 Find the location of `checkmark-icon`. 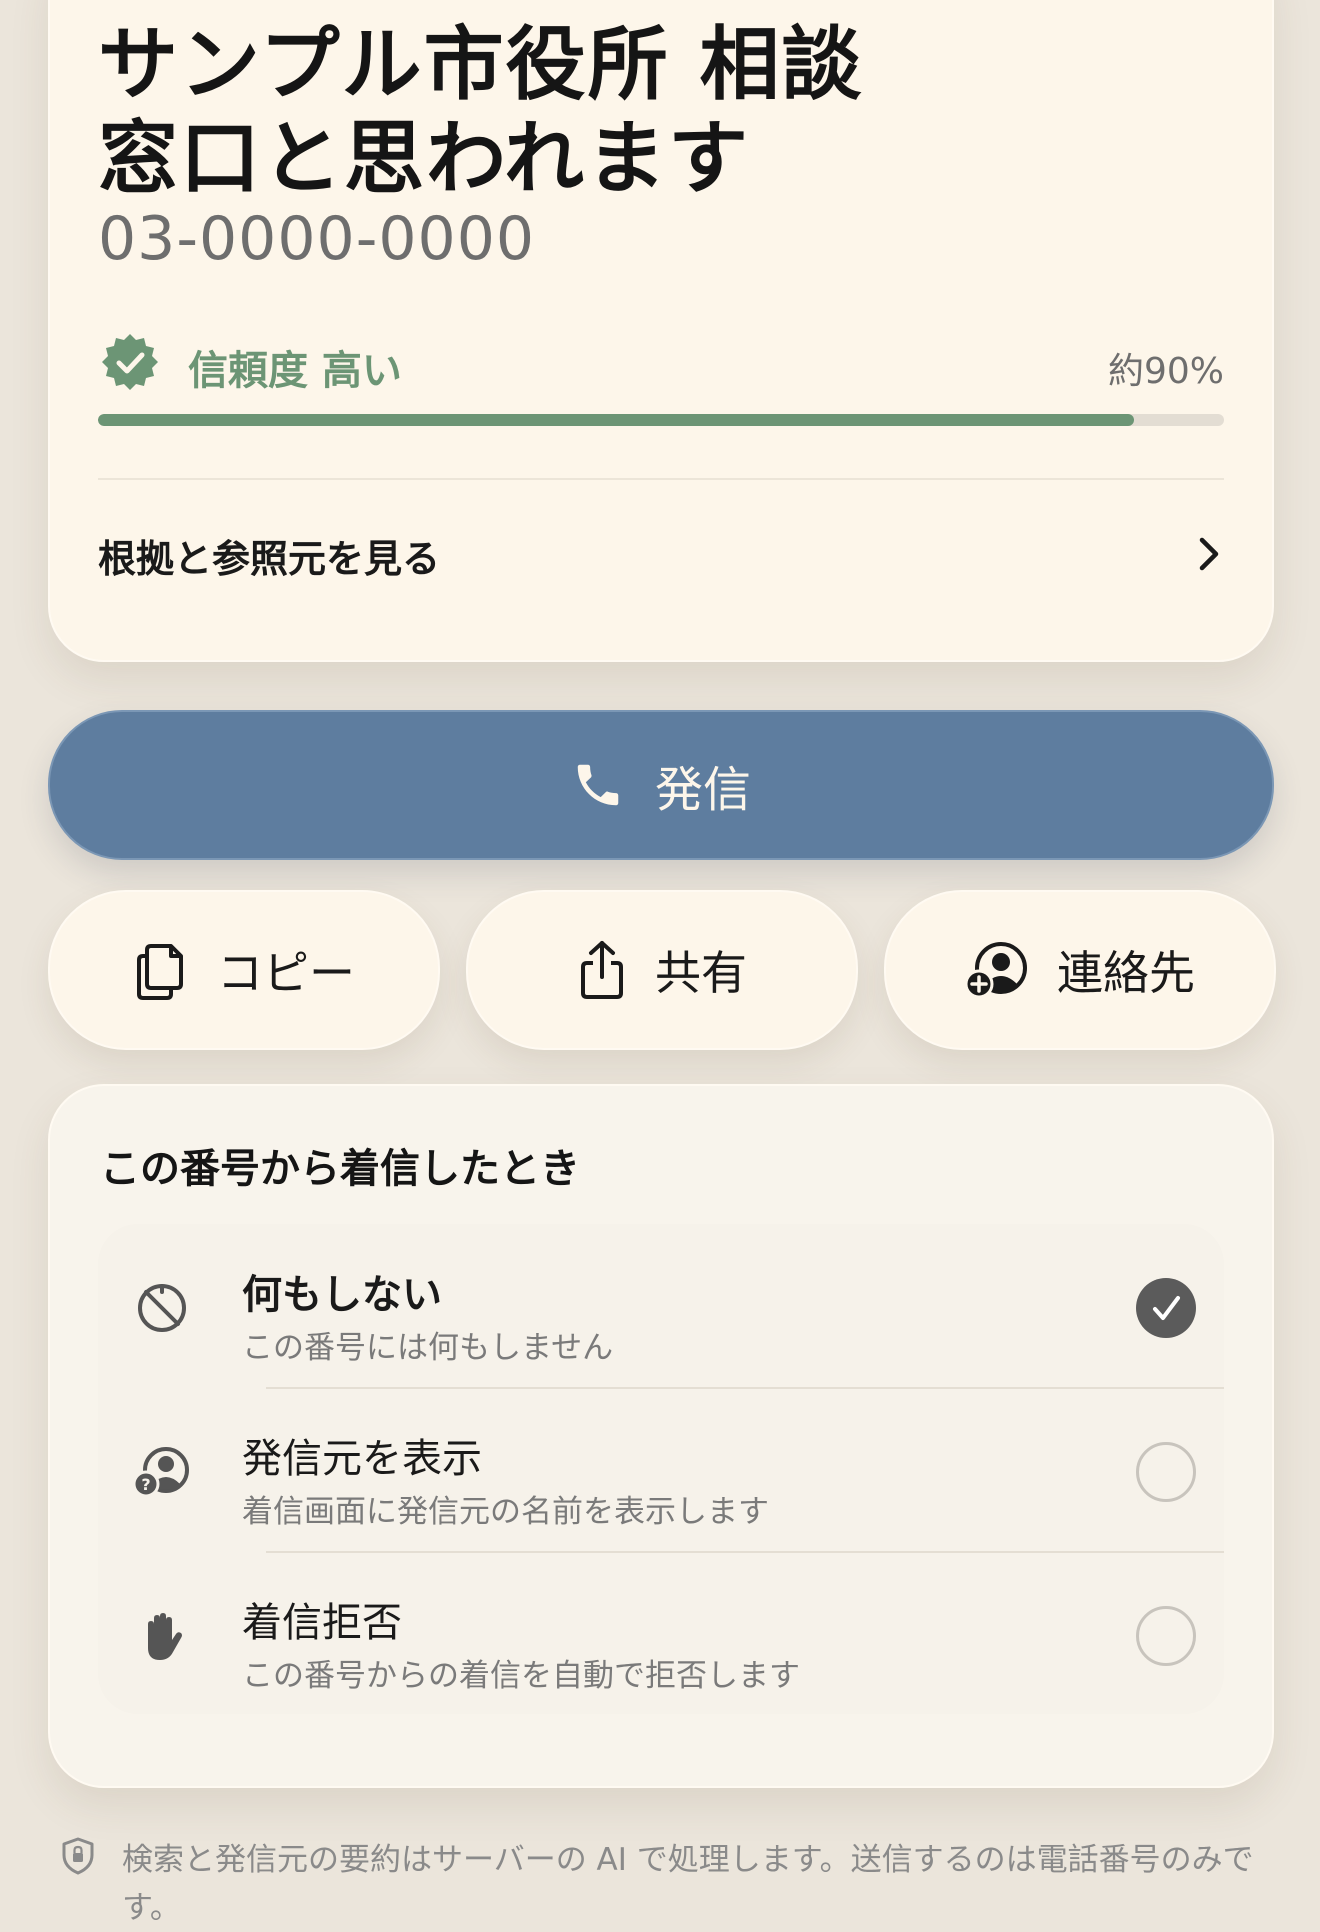

checkmark-icon is located at coordinates (1166, 1308).